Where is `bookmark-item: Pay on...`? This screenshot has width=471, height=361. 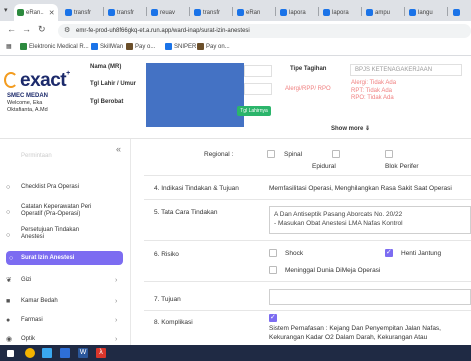
bookmark-item: Pay on... is located at coordinates (213, 46).